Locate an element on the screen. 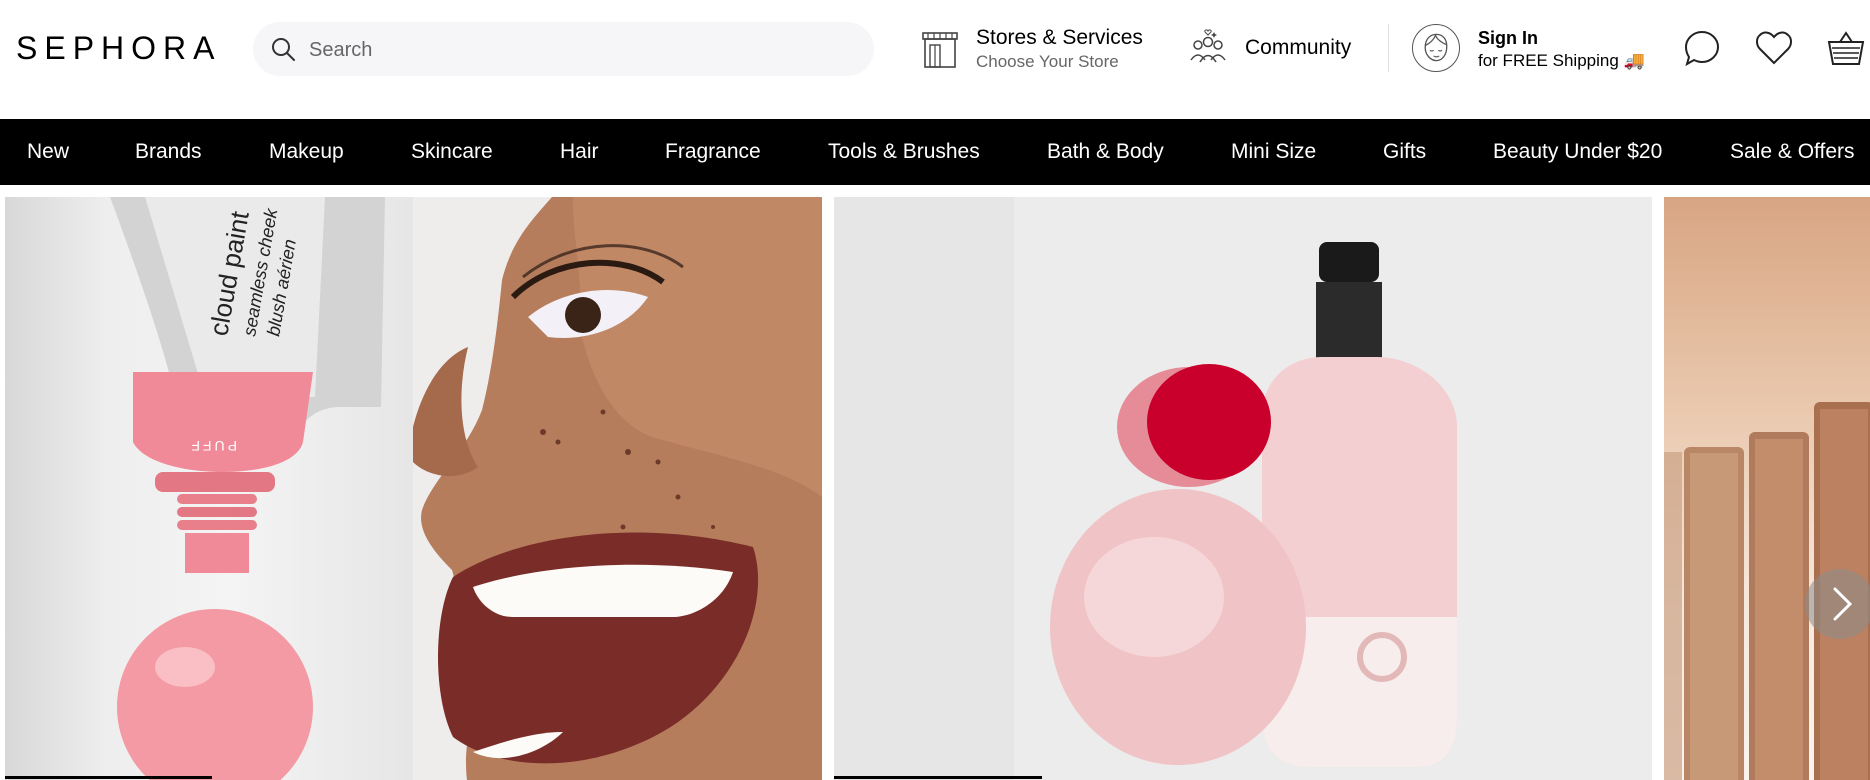 The height and width of the screenshot is (780, 1870). chevron-right-icon is located at coordinates (1843, 604).